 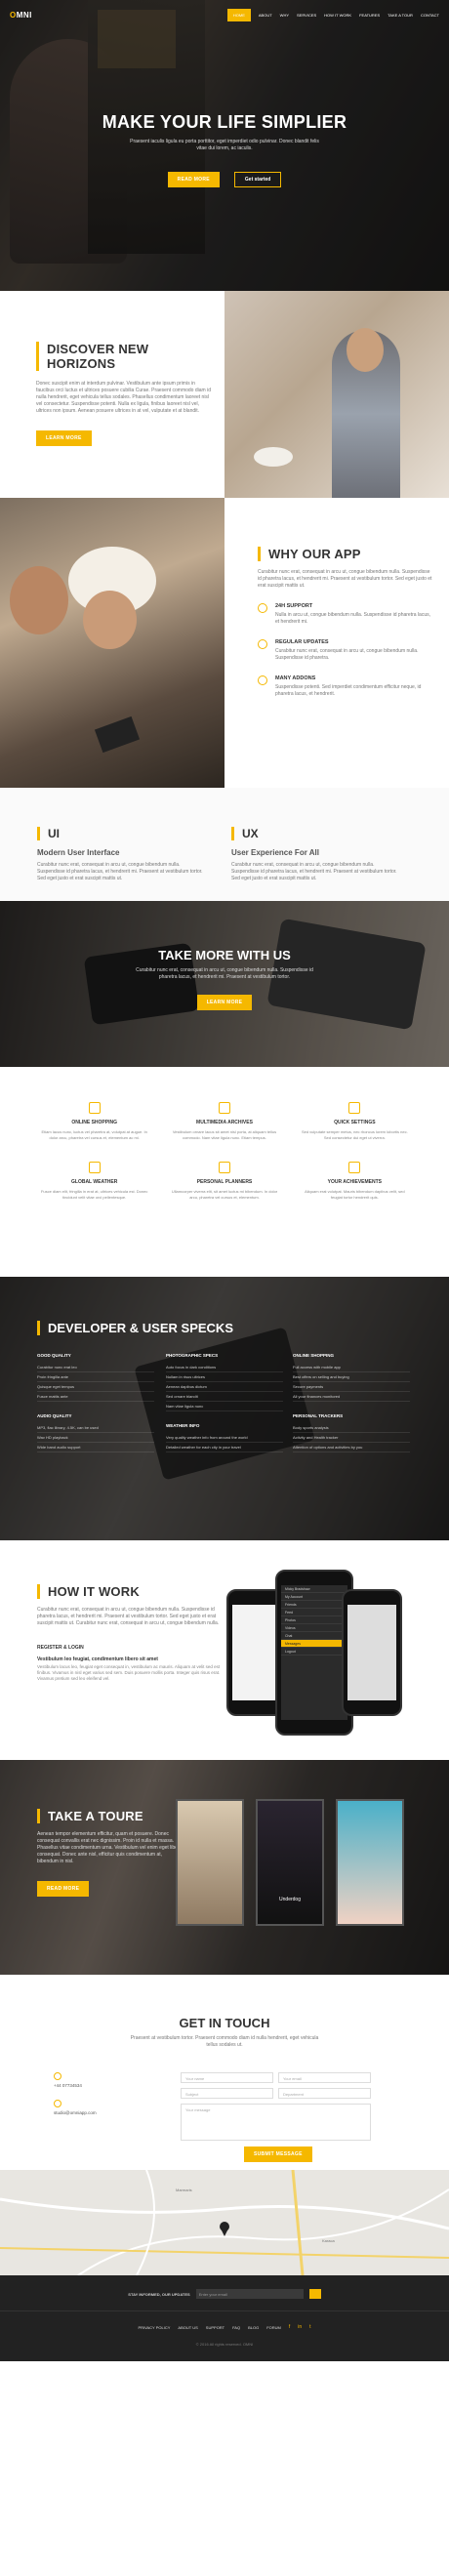 I want to click on logo-mark: O, so click(x=13, y=15).